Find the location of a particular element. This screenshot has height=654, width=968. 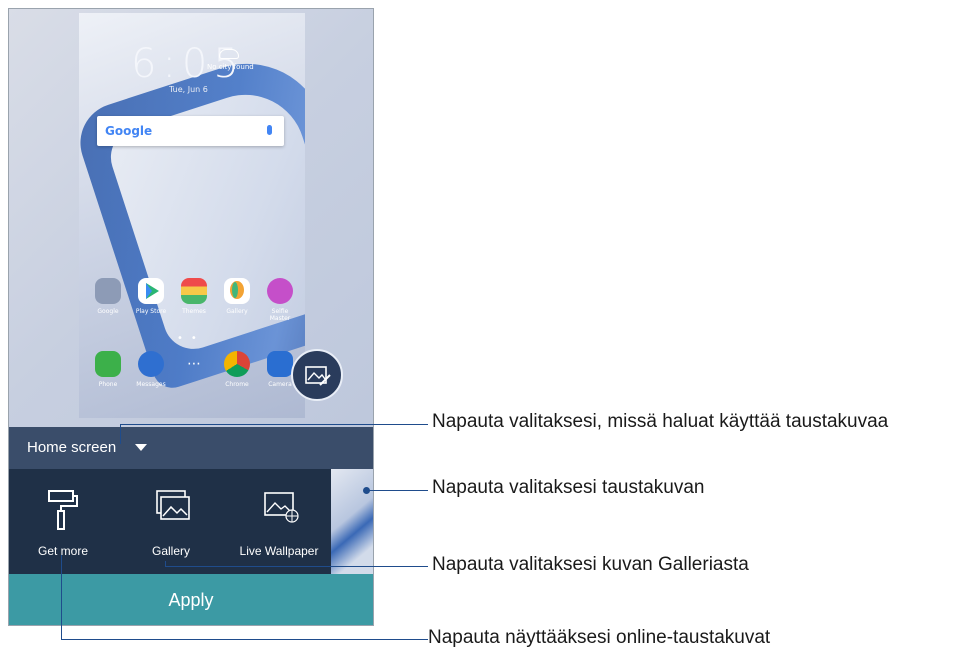

callout-online: Napauta näyttääksesi online-taustakuvat is located at coordinates (599, 637).